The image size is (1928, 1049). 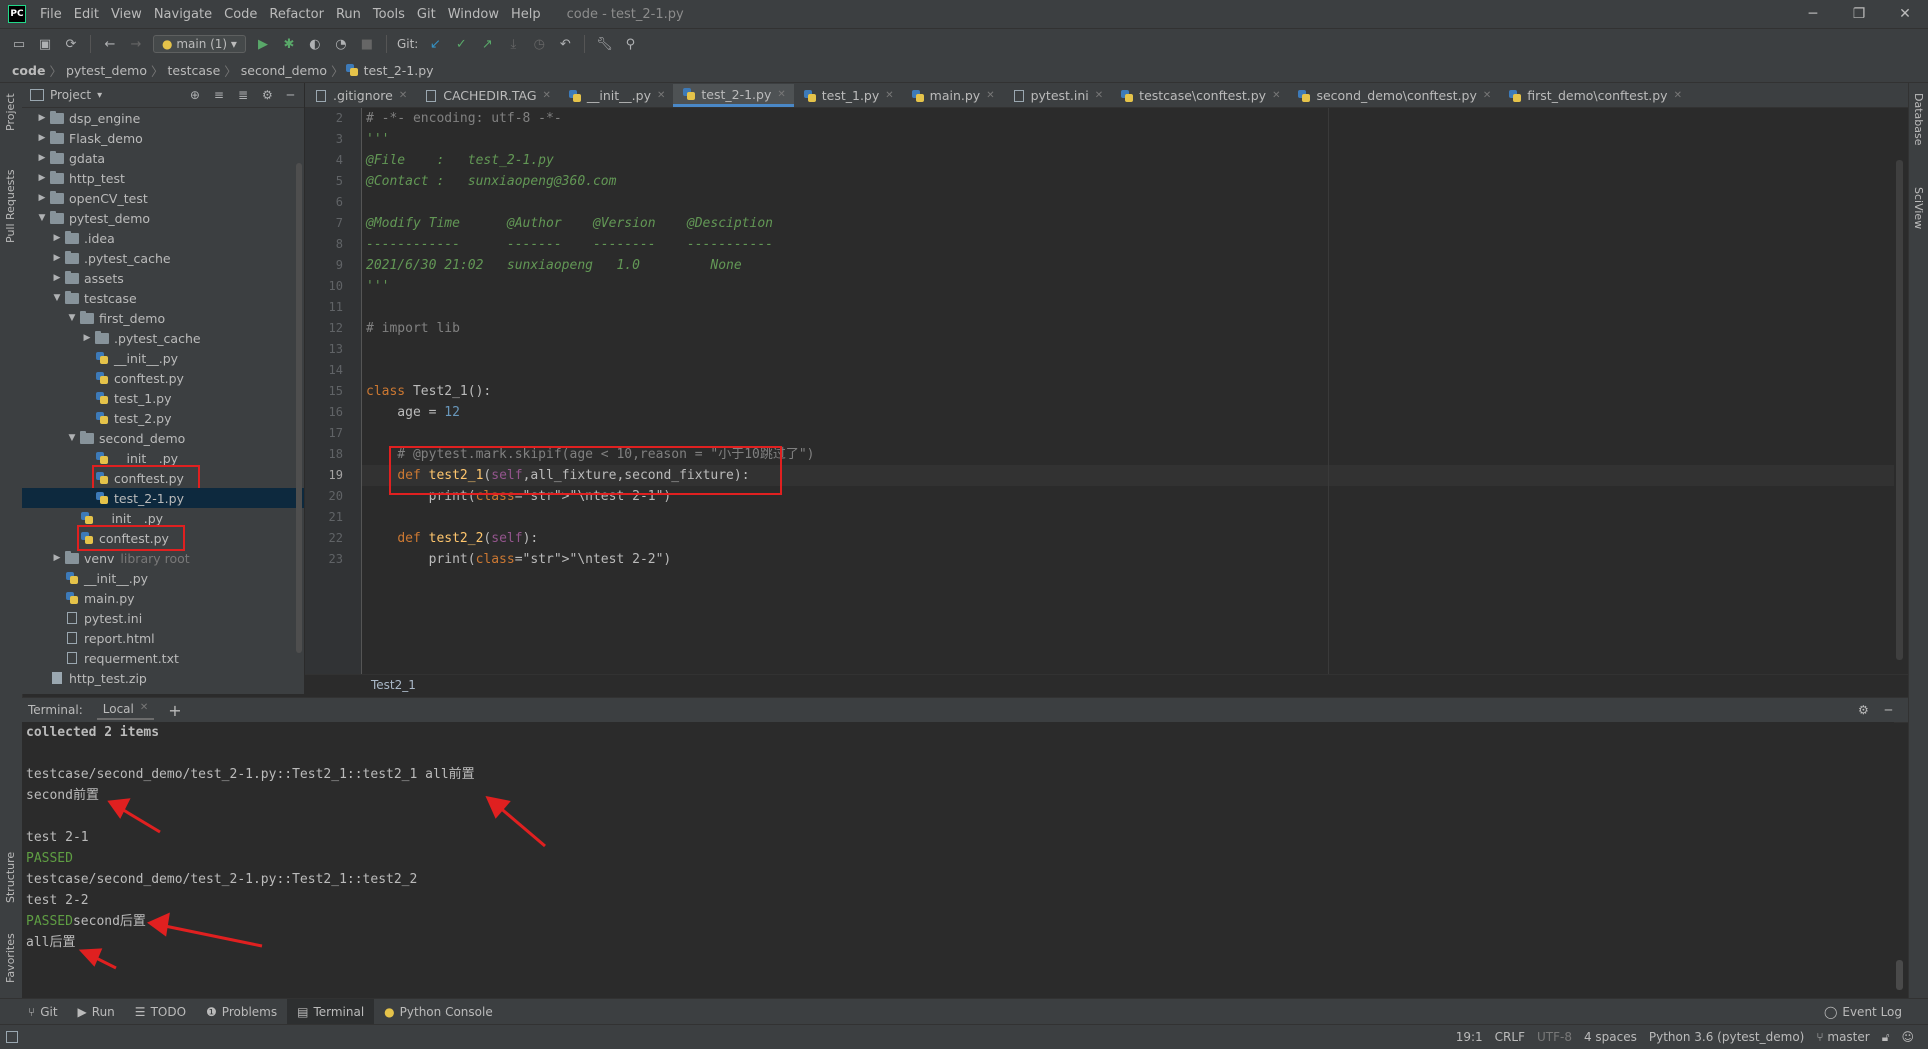 I want to click on tree-item: __init__.py, so click(x=163, y=578).